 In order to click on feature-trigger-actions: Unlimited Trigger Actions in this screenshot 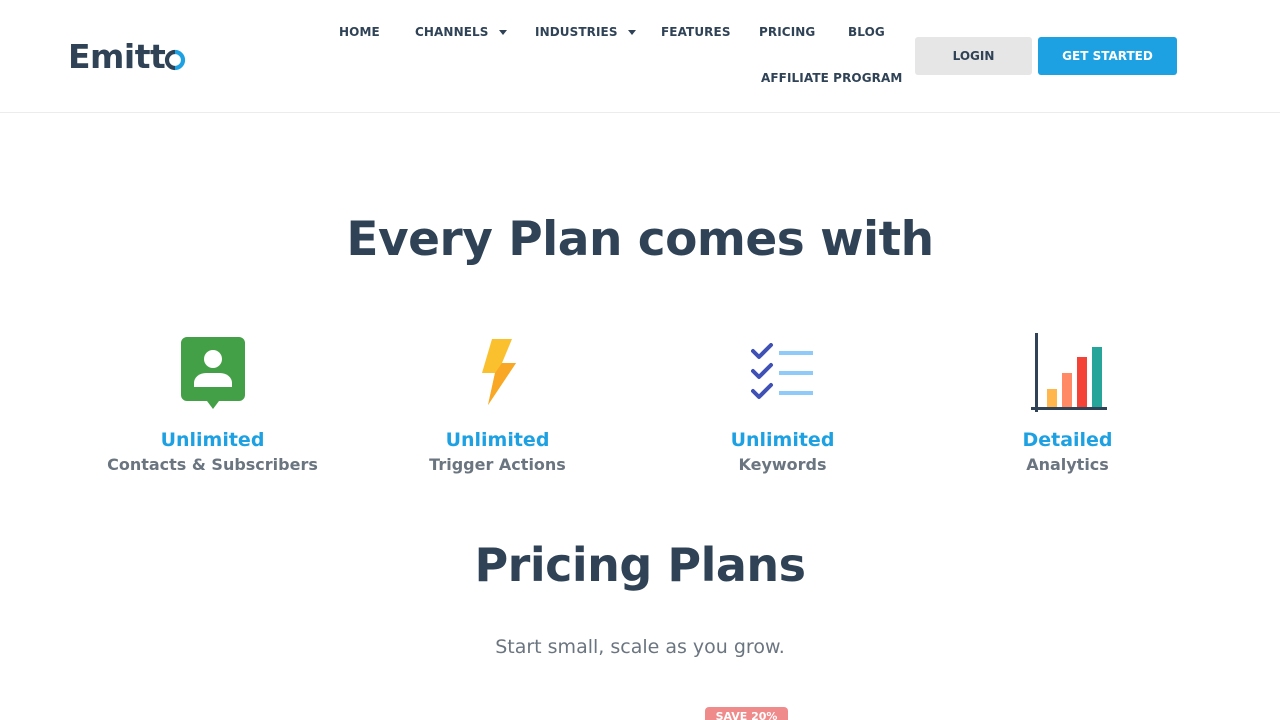, I will do `click(497, 403)`.